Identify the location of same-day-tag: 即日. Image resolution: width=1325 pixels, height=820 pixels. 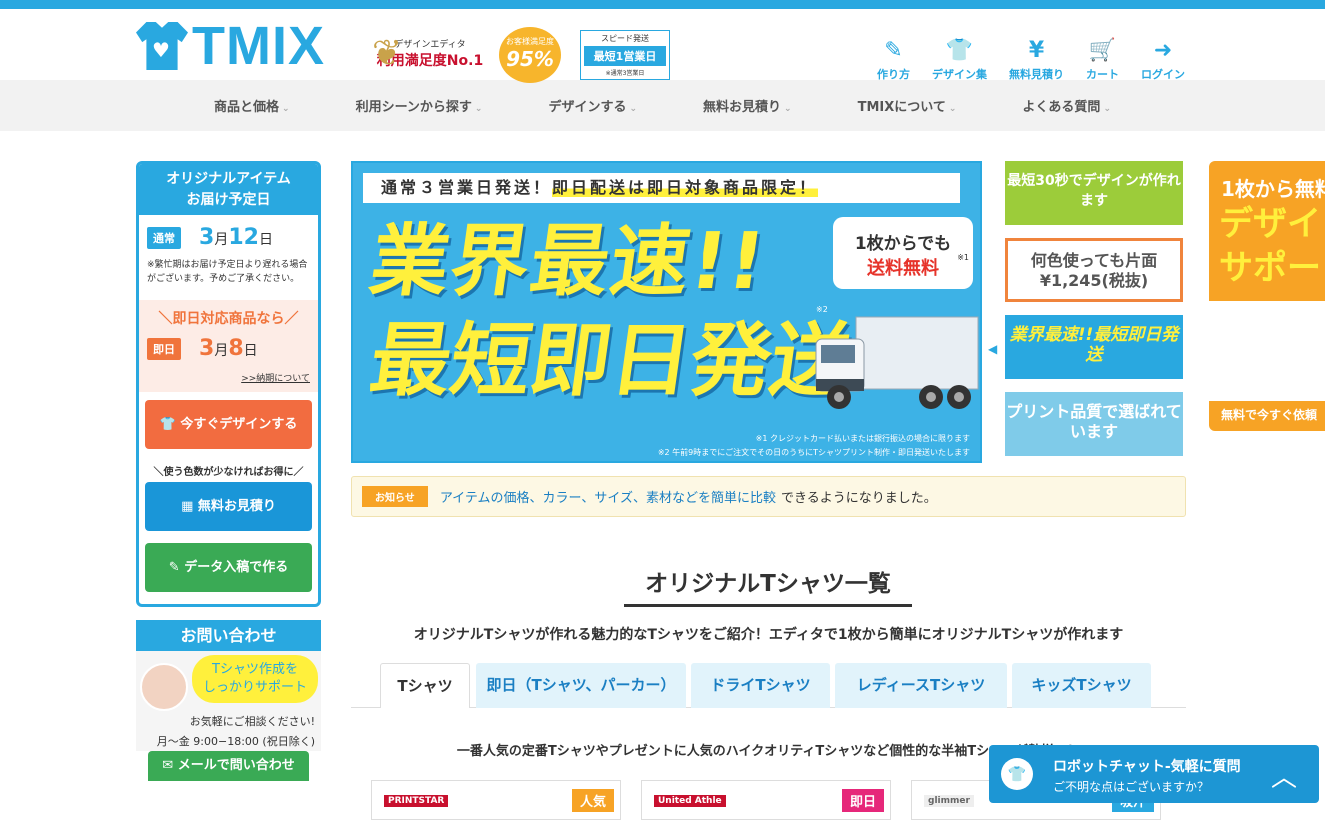
(164, 348).